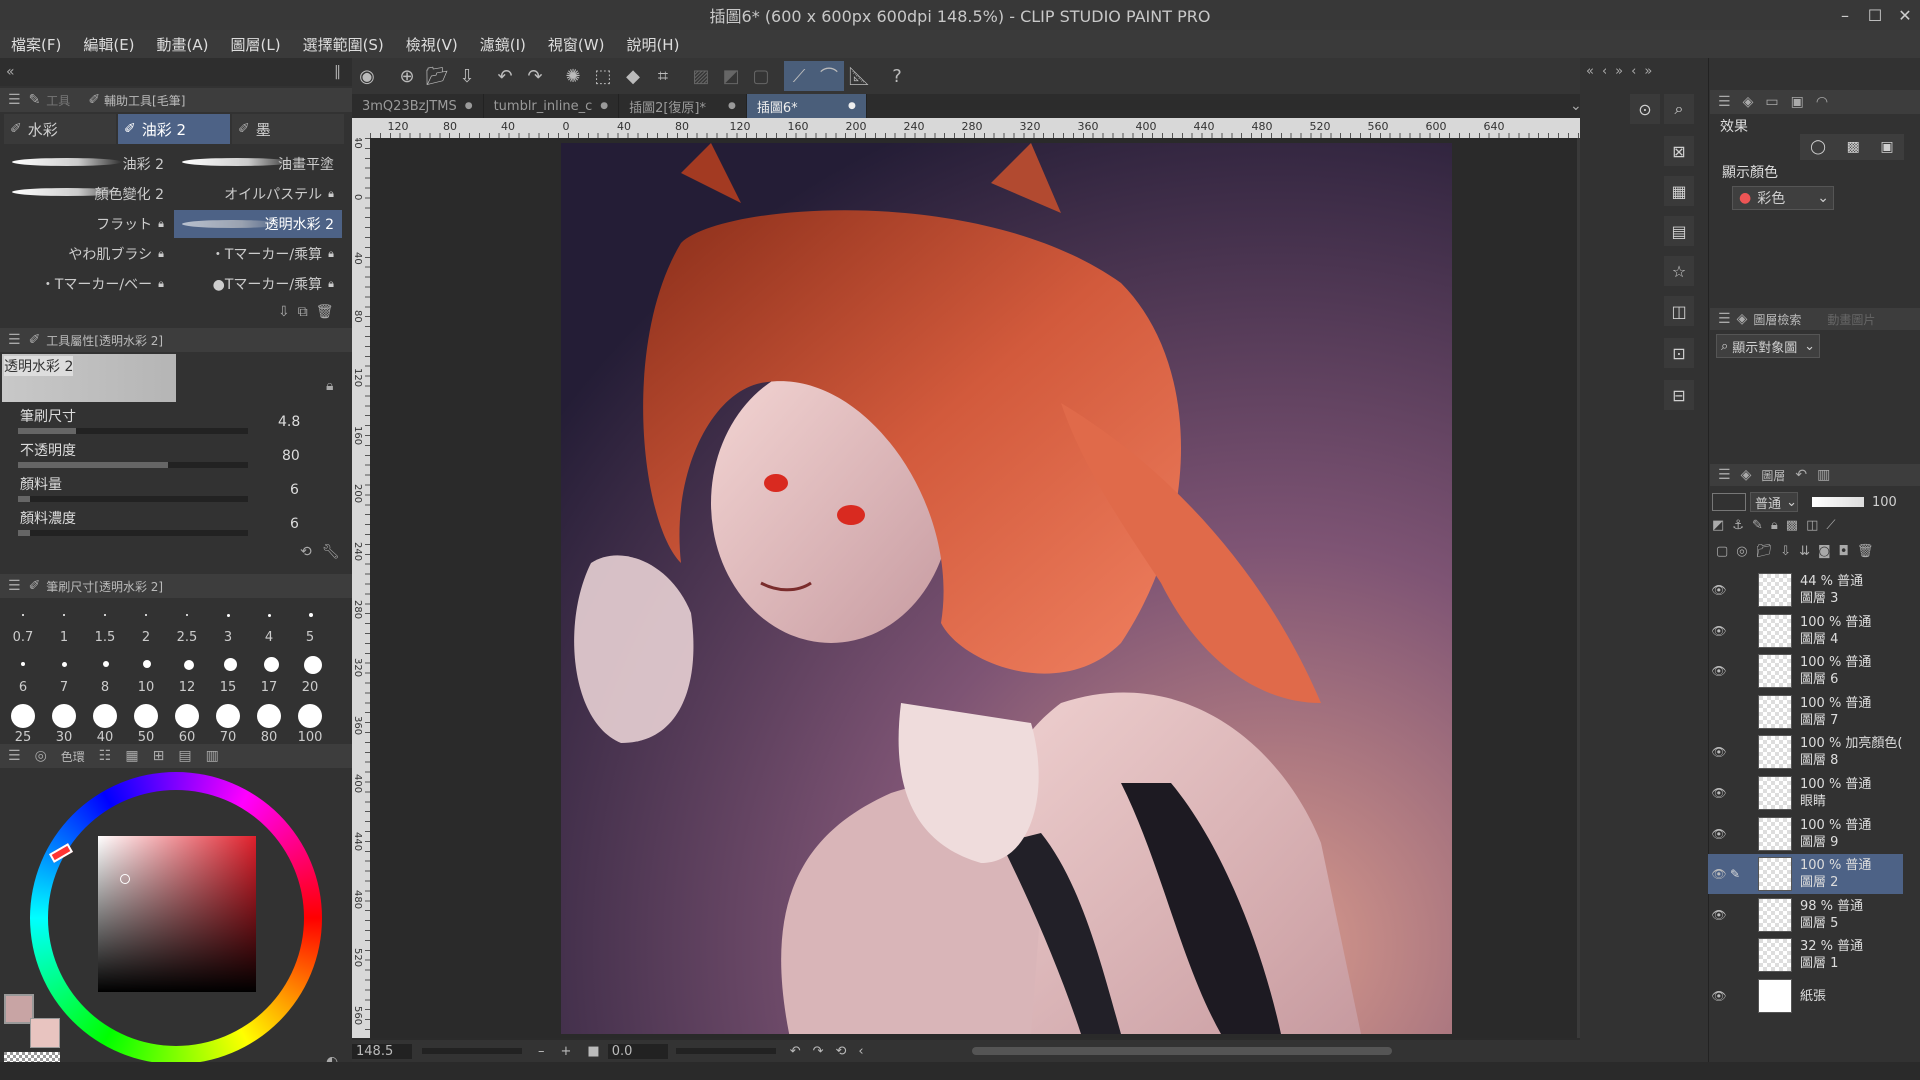 This screenshot has height=1080, width=1920. What do you see at coordinates (437, 76) in the screenshot?
I see `open-icon: 📂︎` at bounding box center [437, 76].